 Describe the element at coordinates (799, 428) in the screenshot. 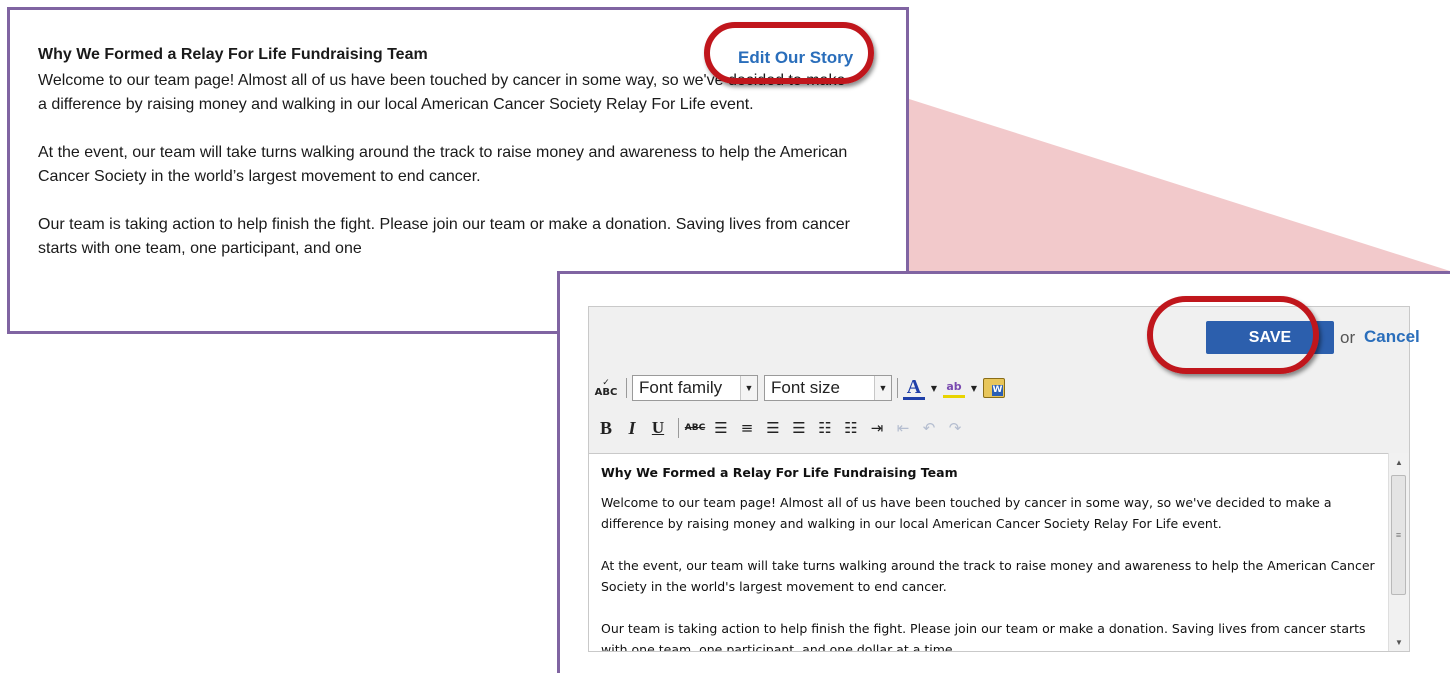

I see `justify-icon: ☰` at that location.